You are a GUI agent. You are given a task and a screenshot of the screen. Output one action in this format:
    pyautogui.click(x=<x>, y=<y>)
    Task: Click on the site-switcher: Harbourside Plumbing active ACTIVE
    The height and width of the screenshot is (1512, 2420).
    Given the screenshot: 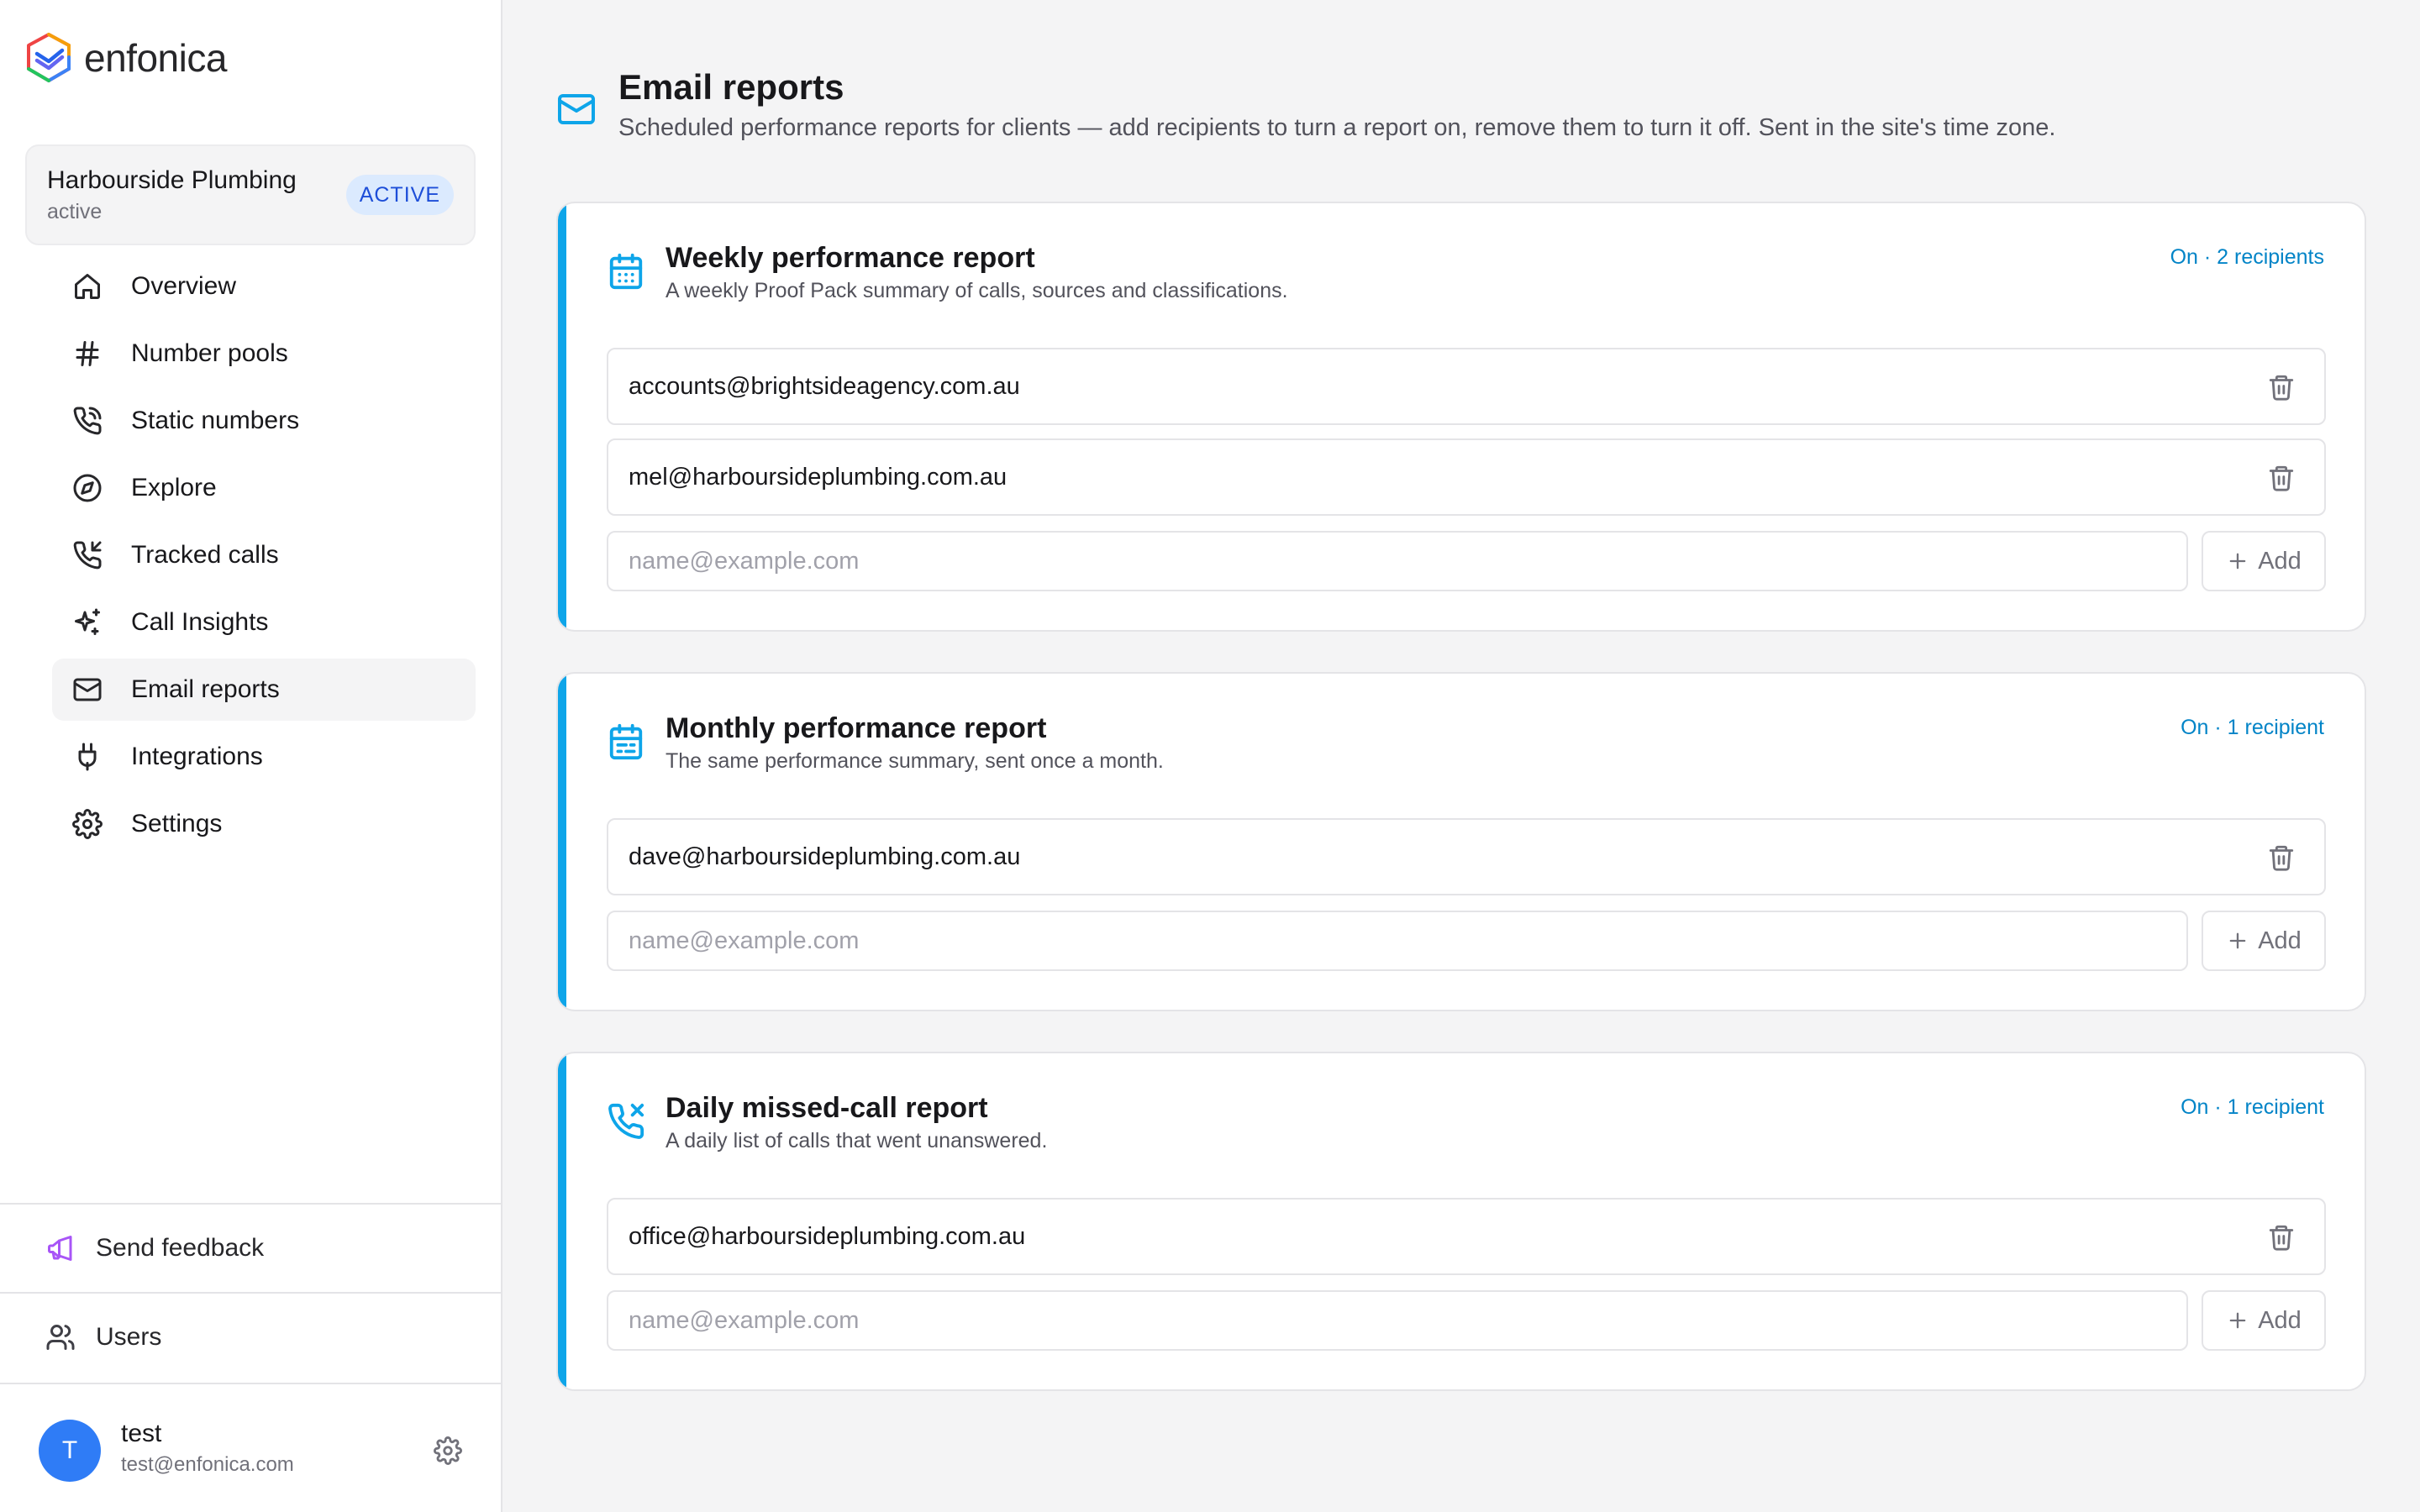 What is the action you would take?
    pyautogui.click(x=250, y=194)
    